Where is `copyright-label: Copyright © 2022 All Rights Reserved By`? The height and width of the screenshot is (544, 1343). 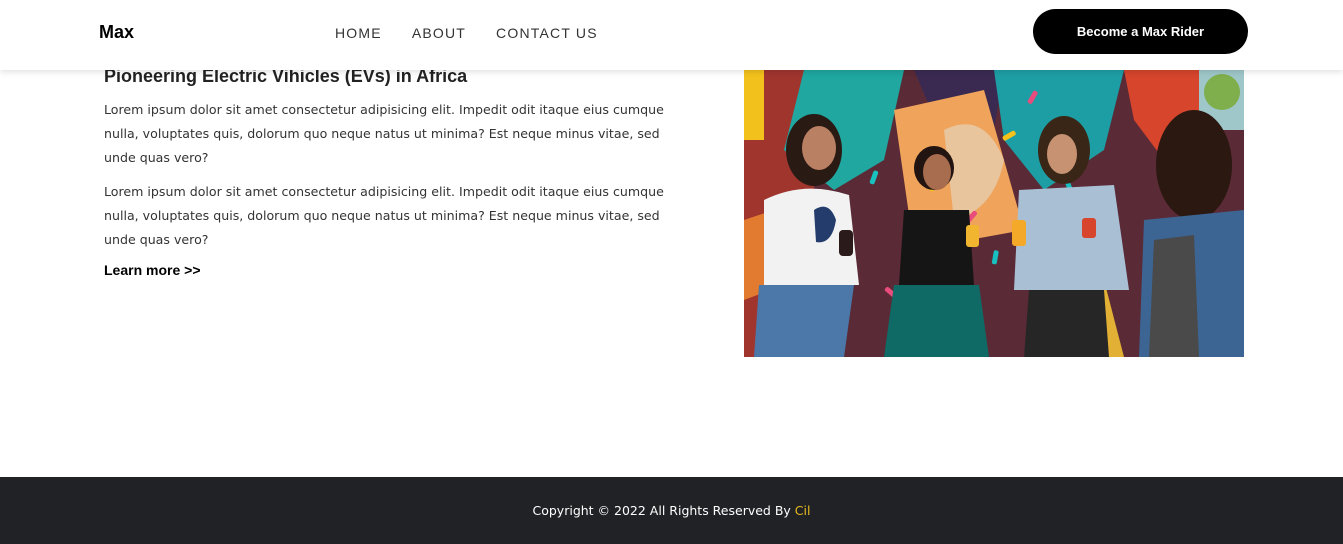 copyright-label: Copyright © 2022 All Rights Reserved By is located at coordinates (661, 510).